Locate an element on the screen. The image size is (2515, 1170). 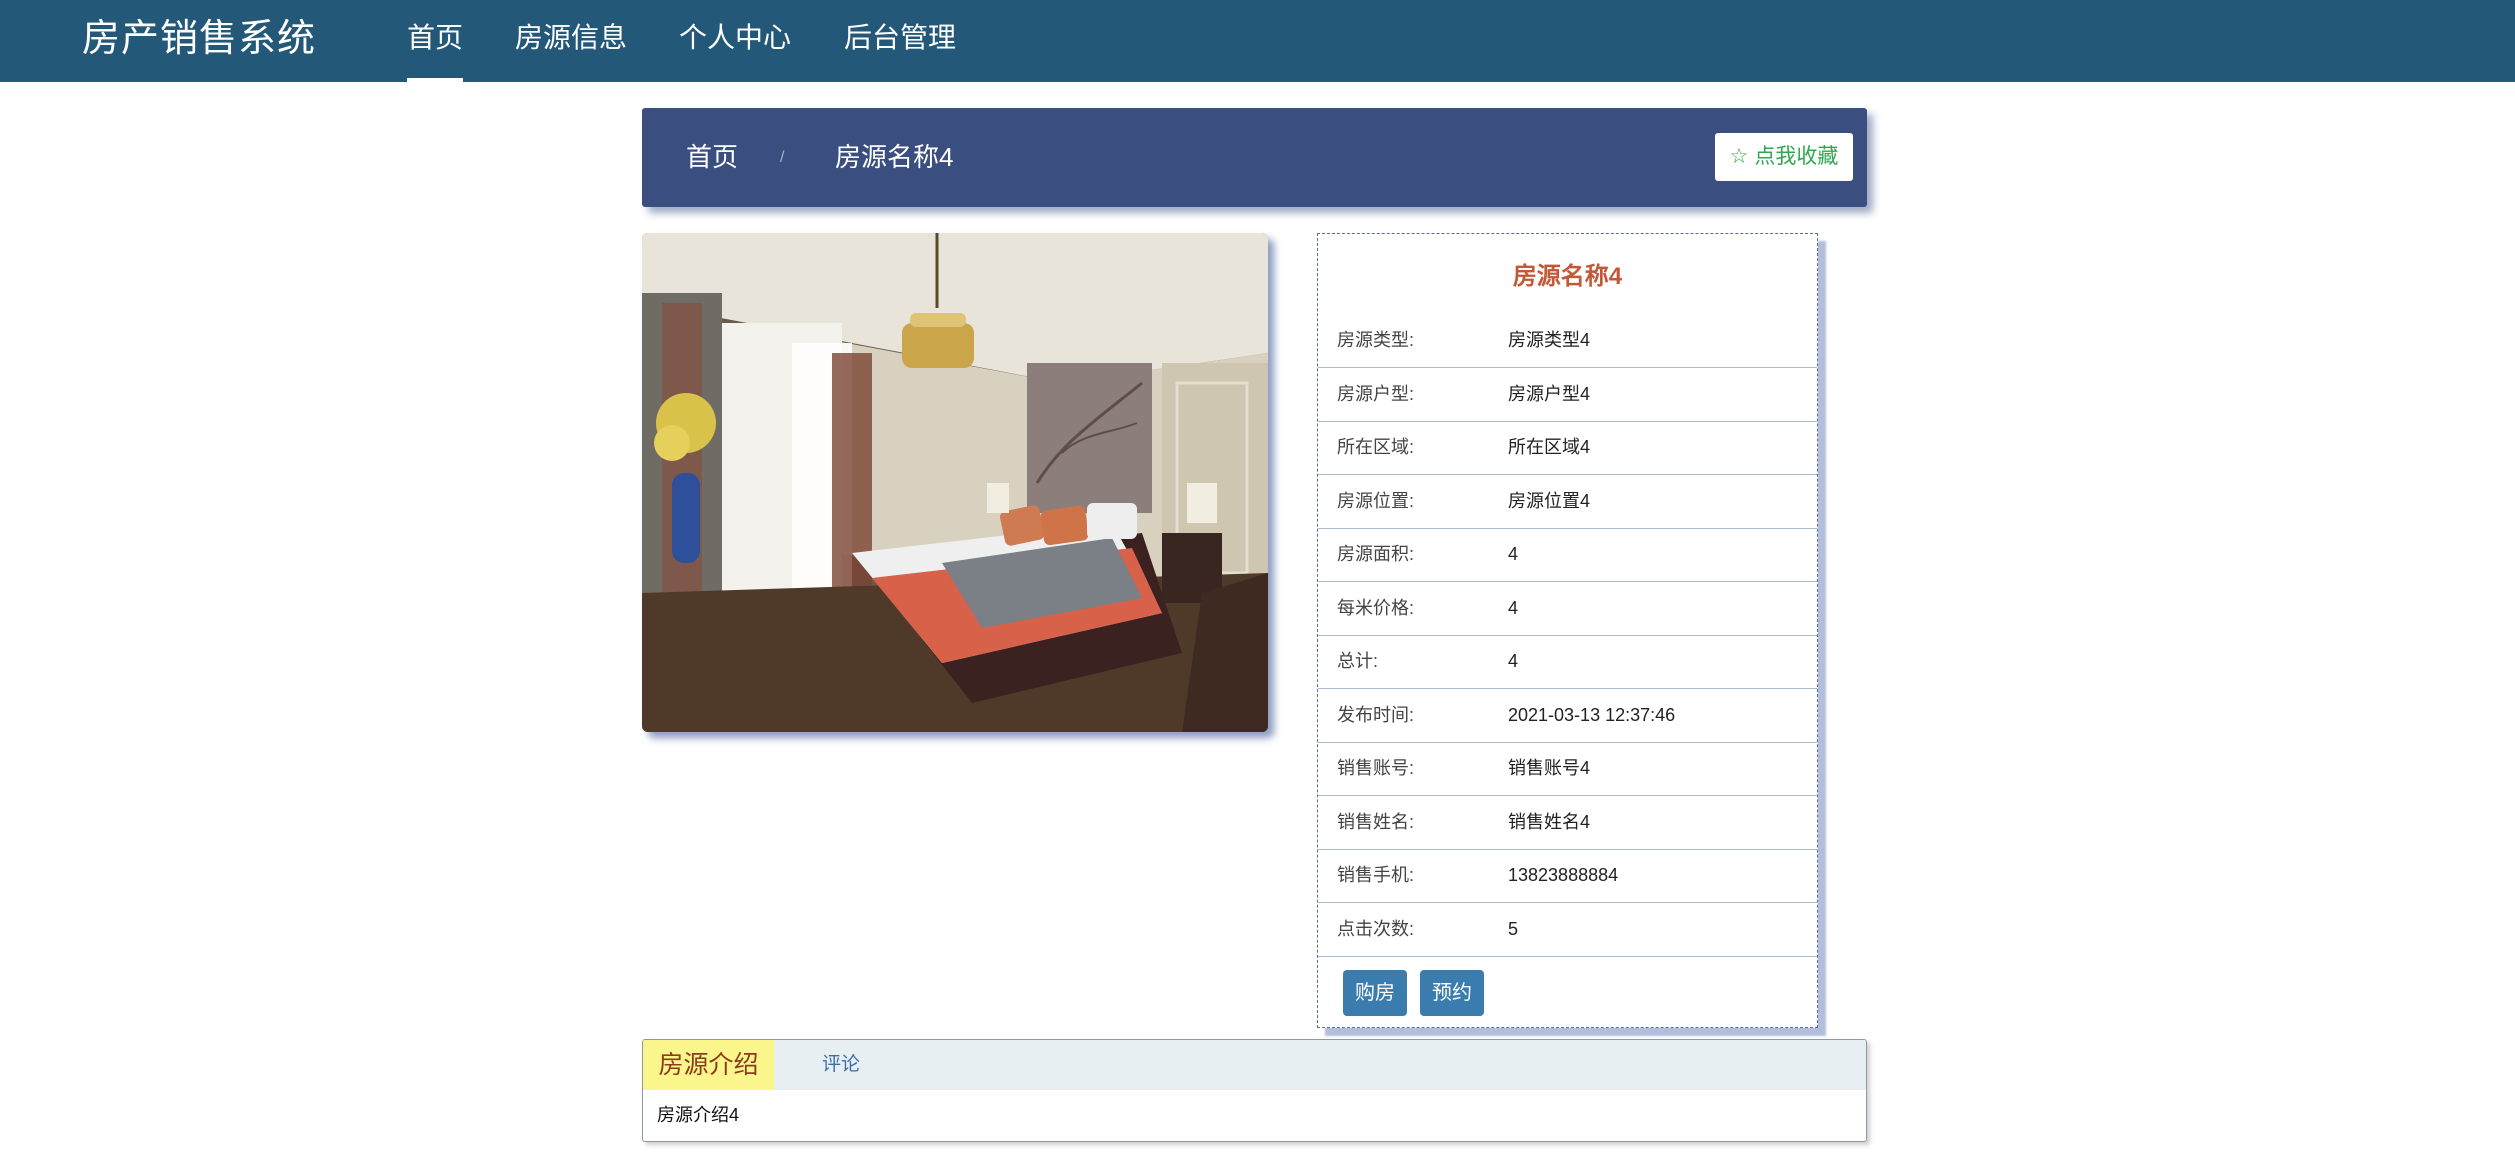
detail-label: 总计: is located at coordinates (1358, 661).